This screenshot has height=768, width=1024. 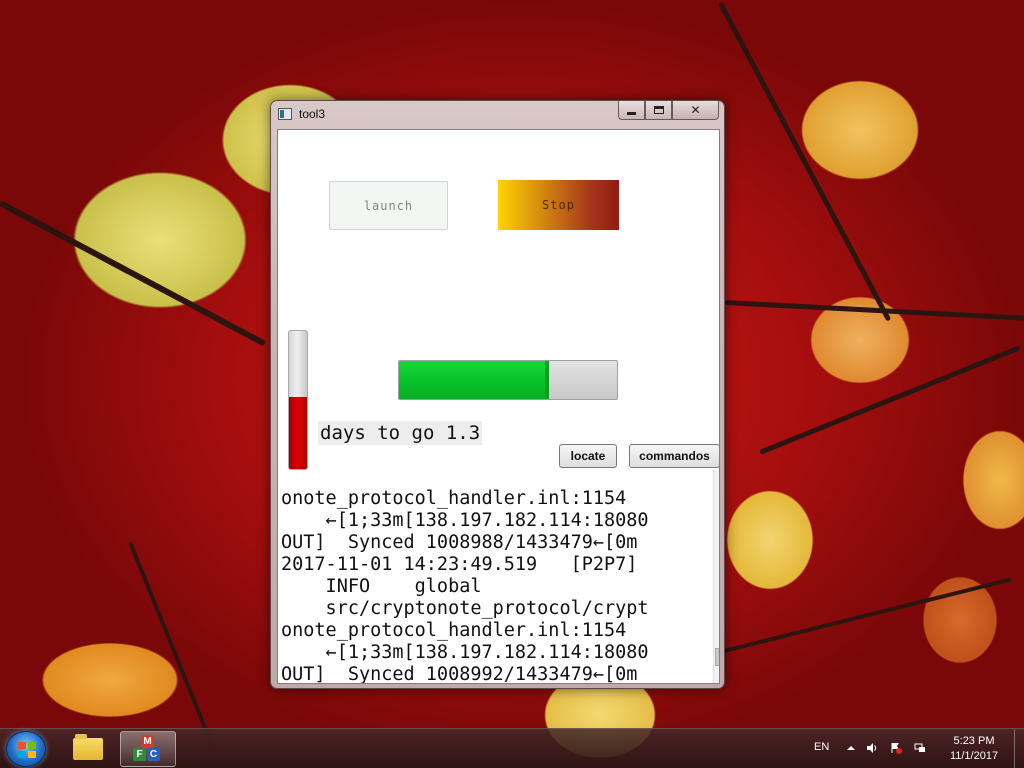 What do you see at coordinates (588, 456) in the screenshot?
I see `locate-button: locate` at bounding box center [588, 456].